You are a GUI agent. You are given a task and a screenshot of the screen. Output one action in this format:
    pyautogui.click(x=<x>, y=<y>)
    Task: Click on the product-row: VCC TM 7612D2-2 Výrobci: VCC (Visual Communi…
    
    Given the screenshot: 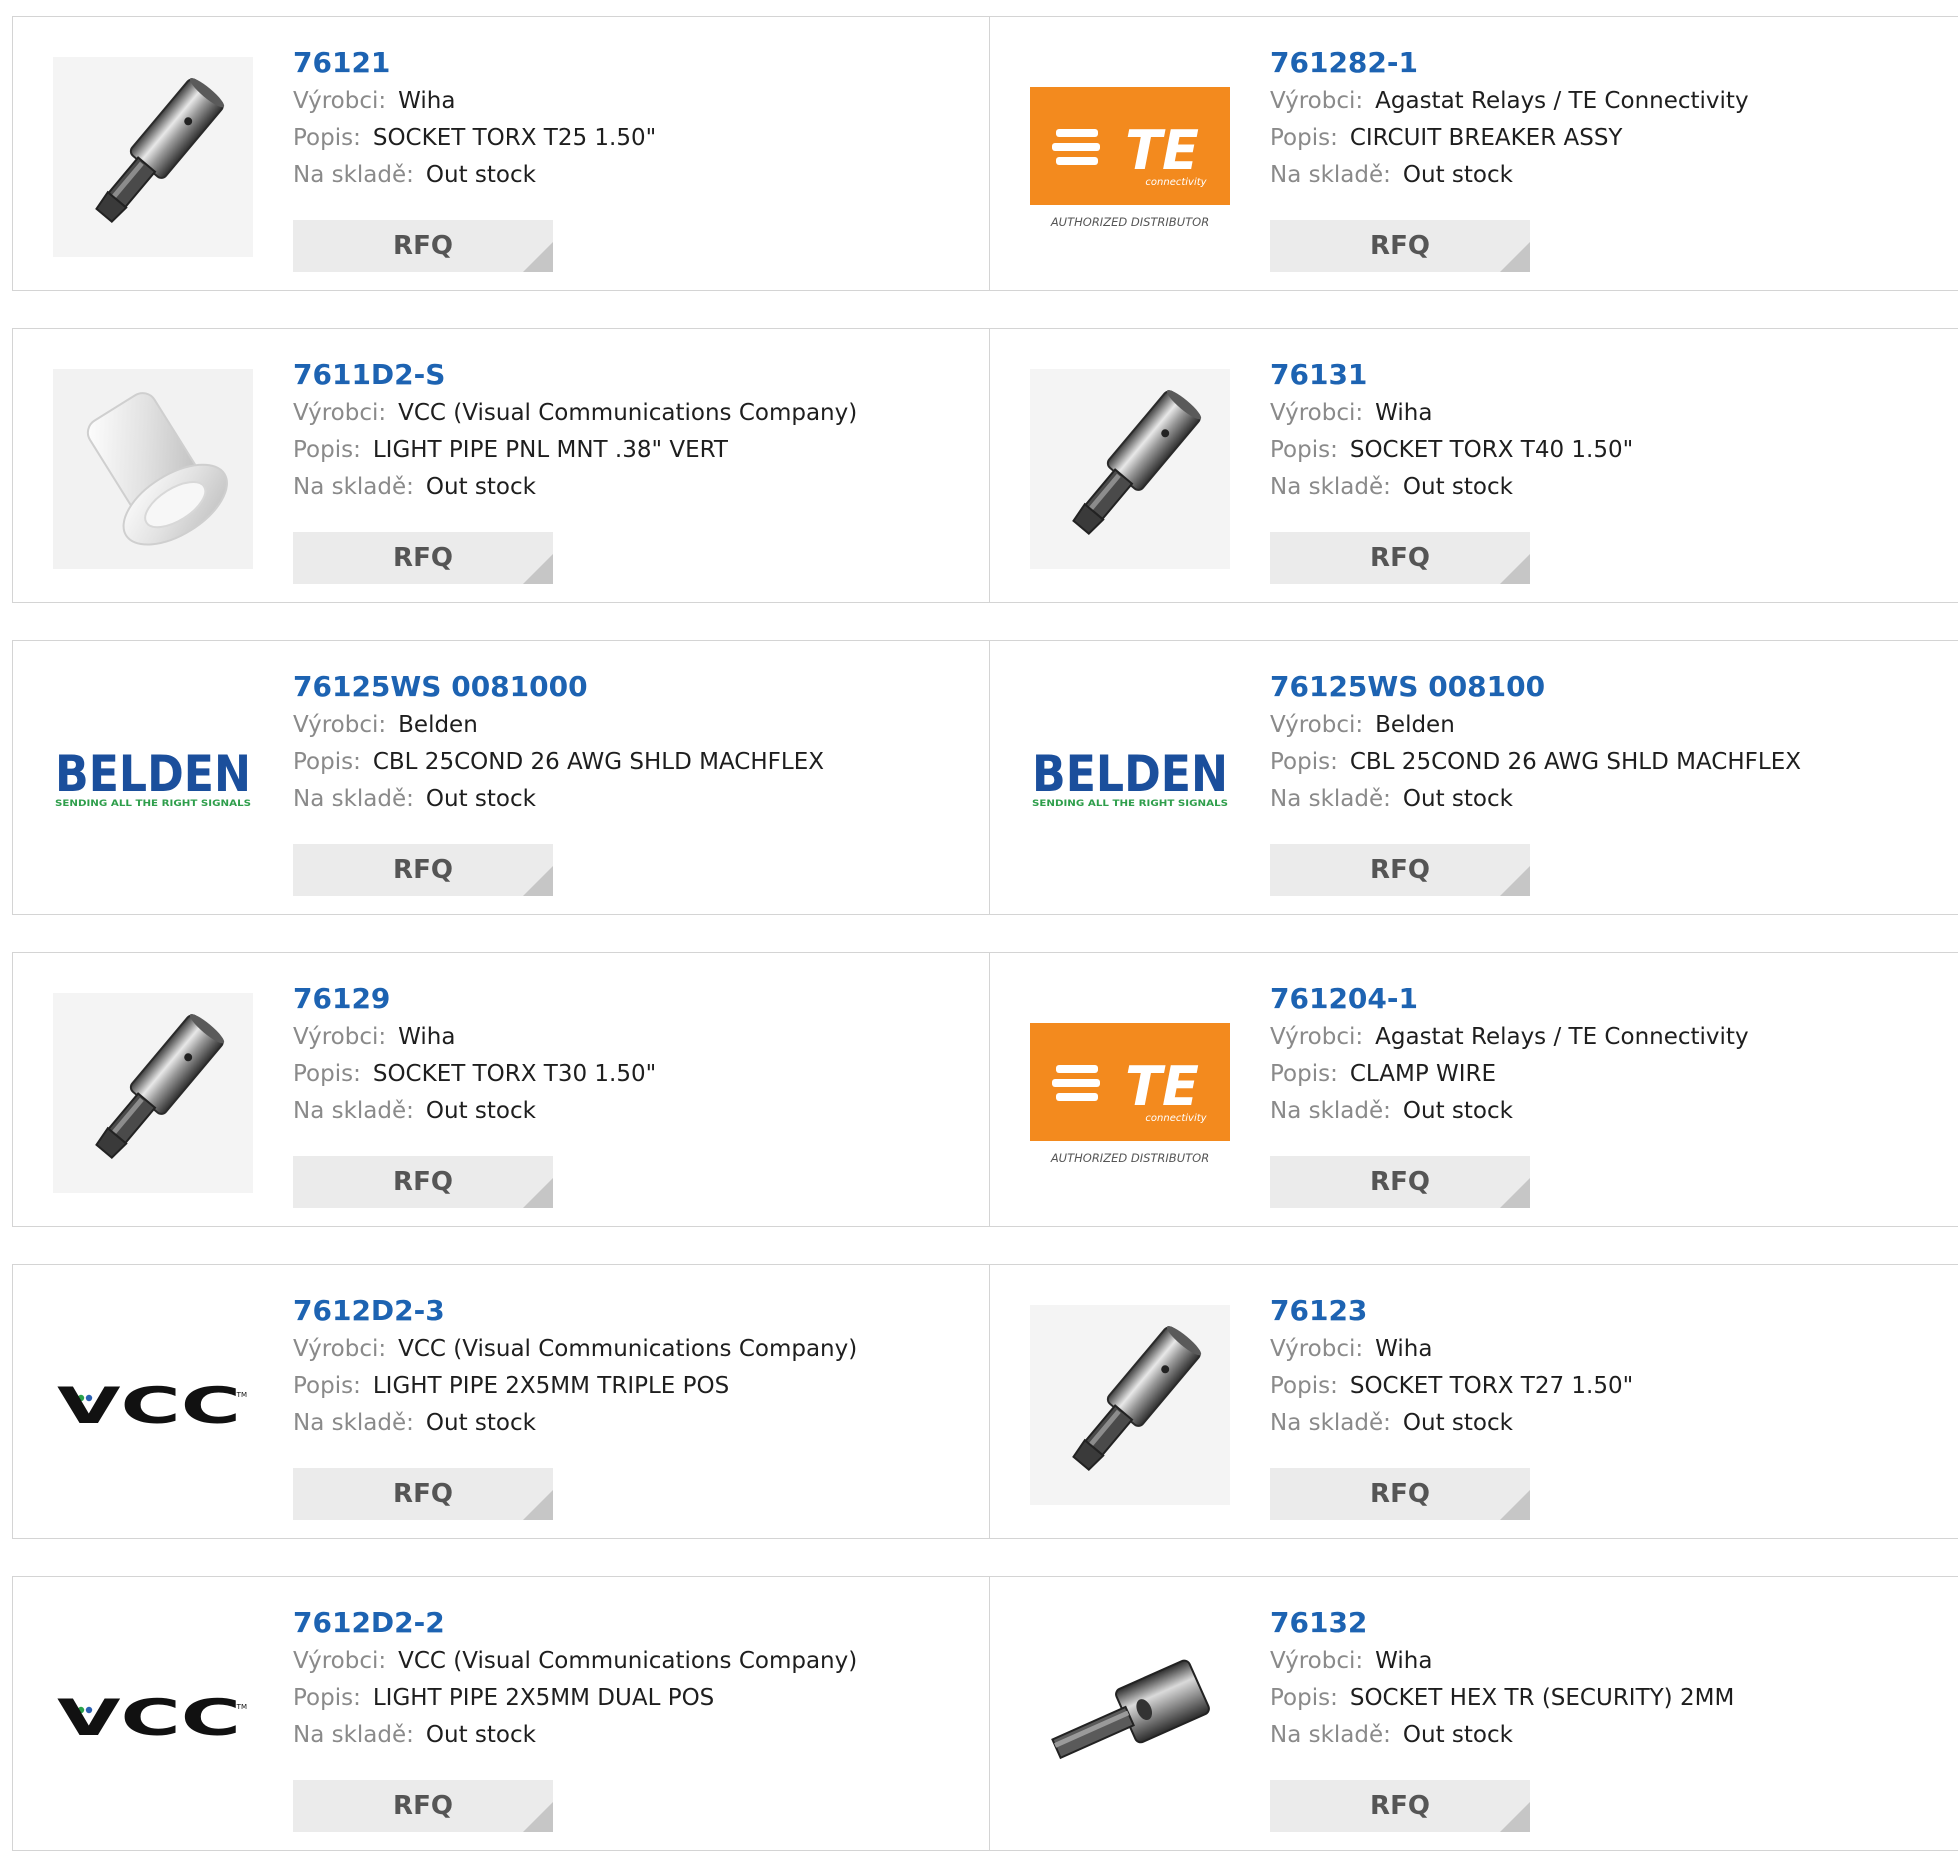 What is the action you would take?
    pyautogui.click(x=985, y=1713)
    